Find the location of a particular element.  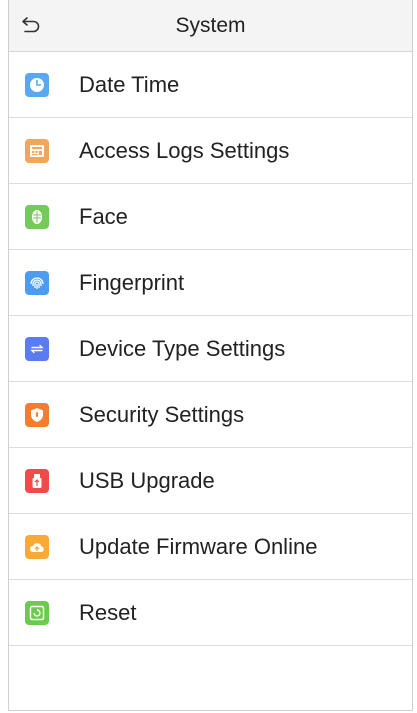

menu-item-label: Date Time is located at coordinates (129, 84).